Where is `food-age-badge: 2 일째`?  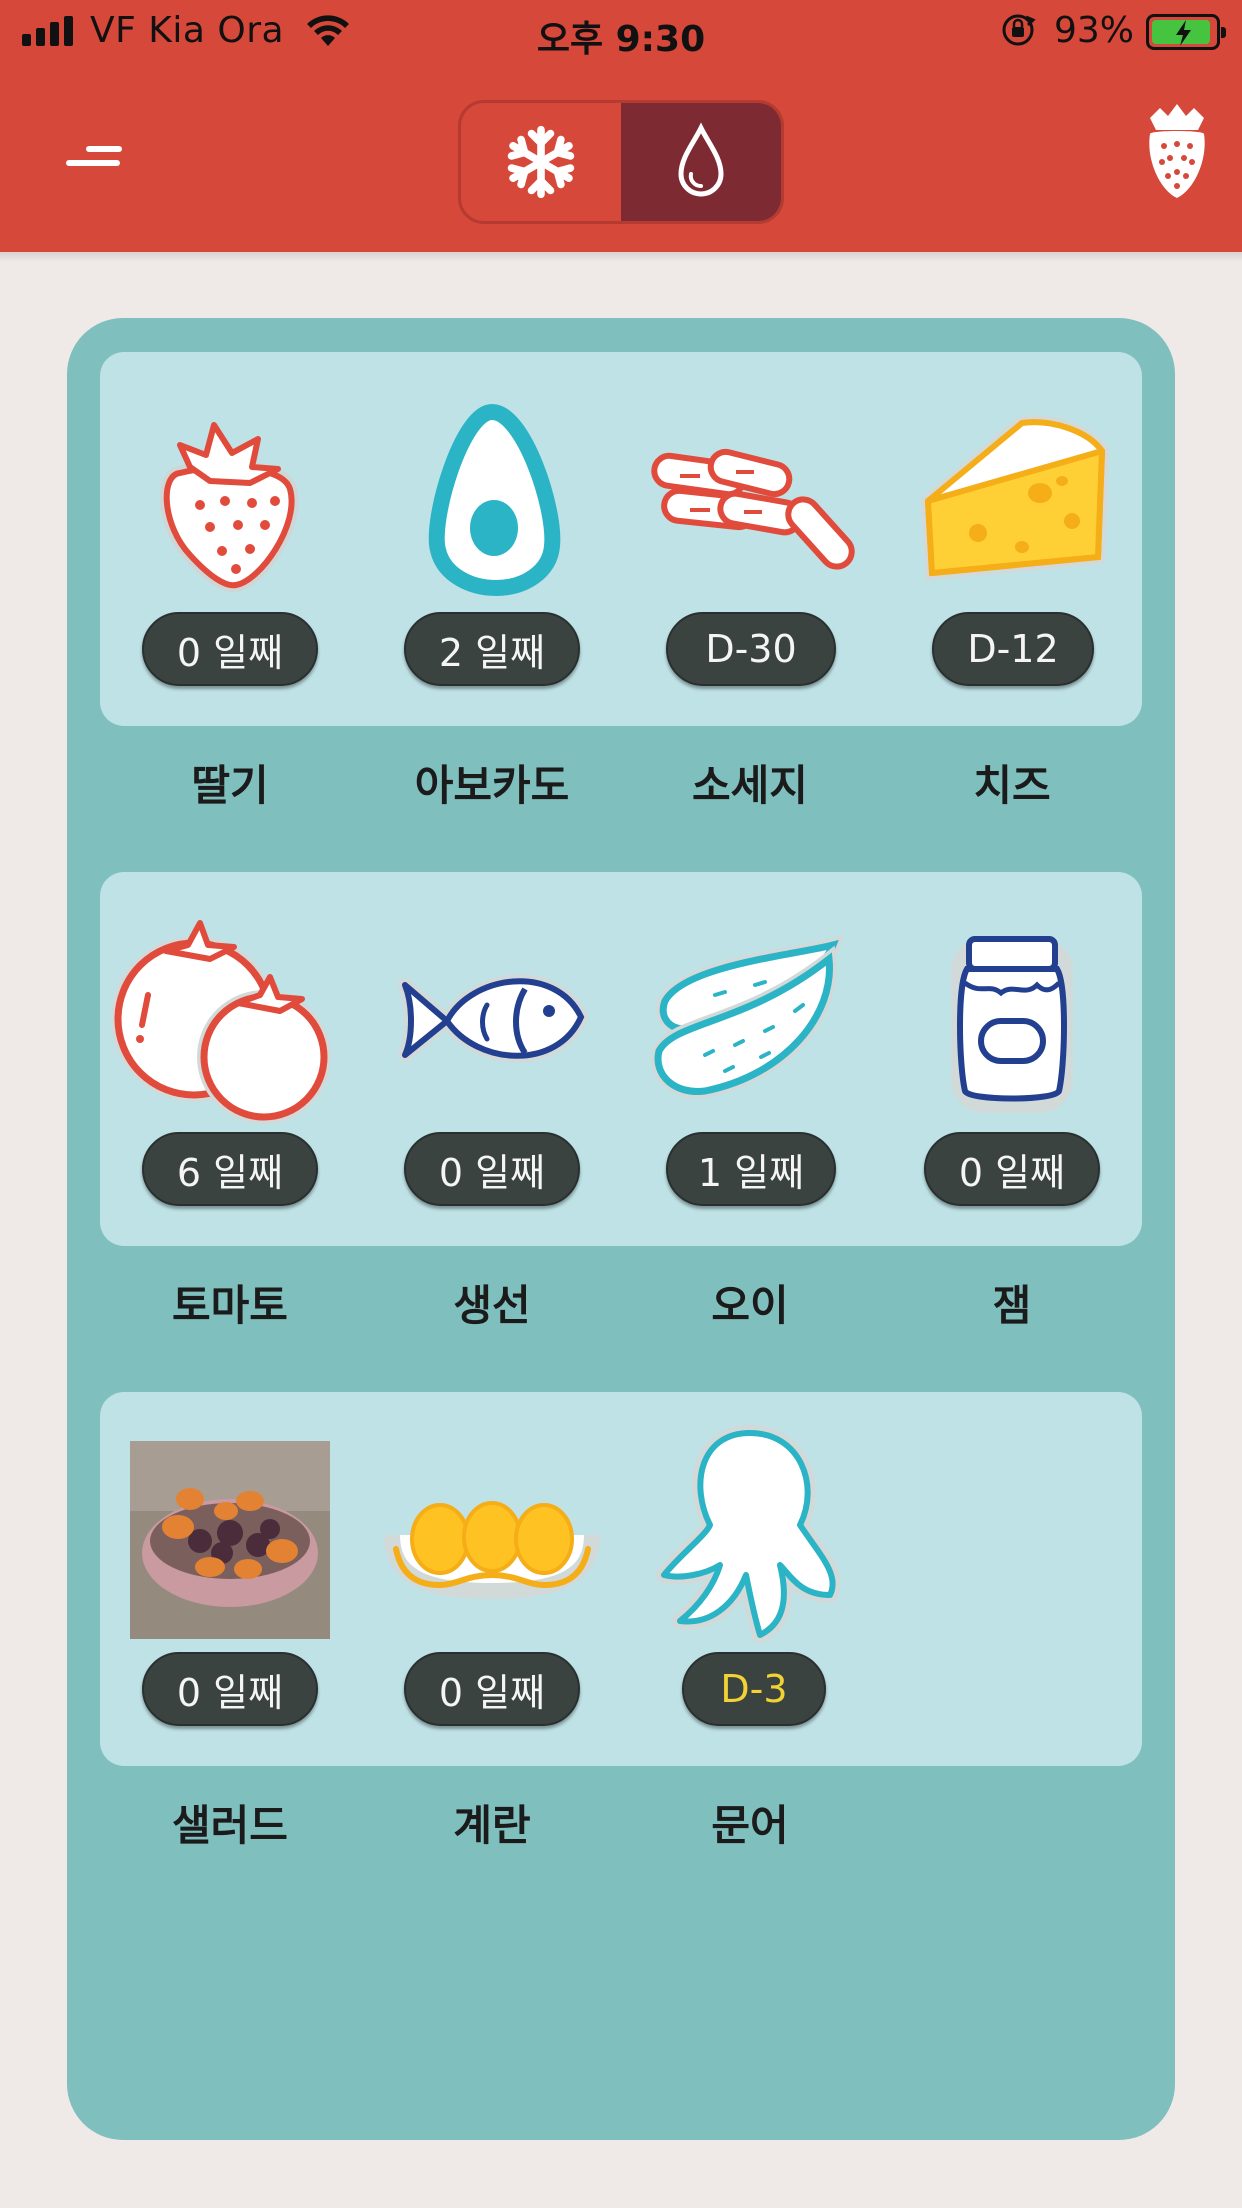 food-age-badge: 2 일째 is located at coordinates (492, 649).